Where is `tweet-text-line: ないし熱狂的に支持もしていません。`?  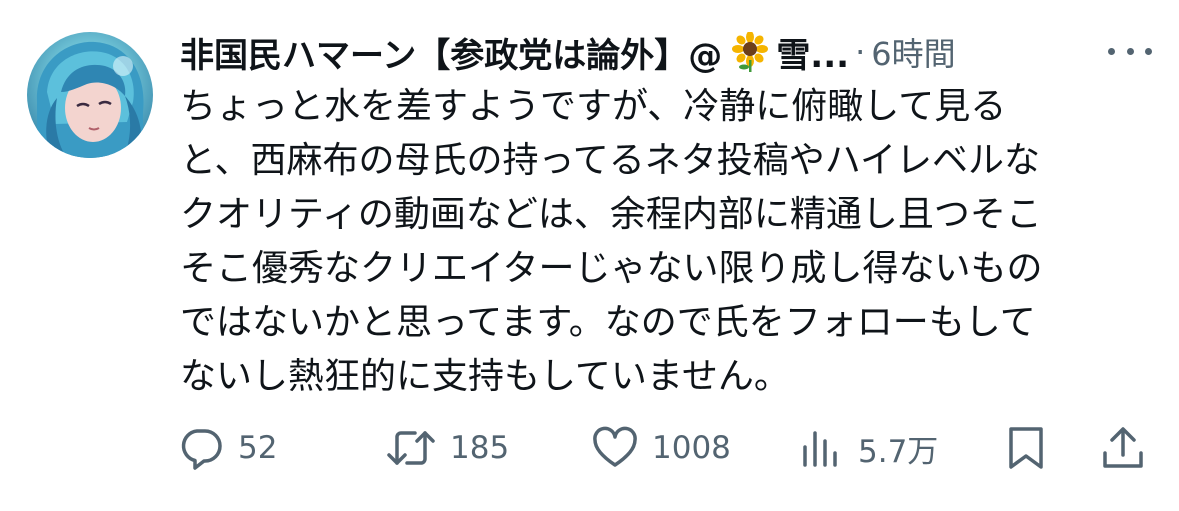
tweet-text-line: ないし熱狂的に支持もしていません。 is located at coordinates (485, 376).